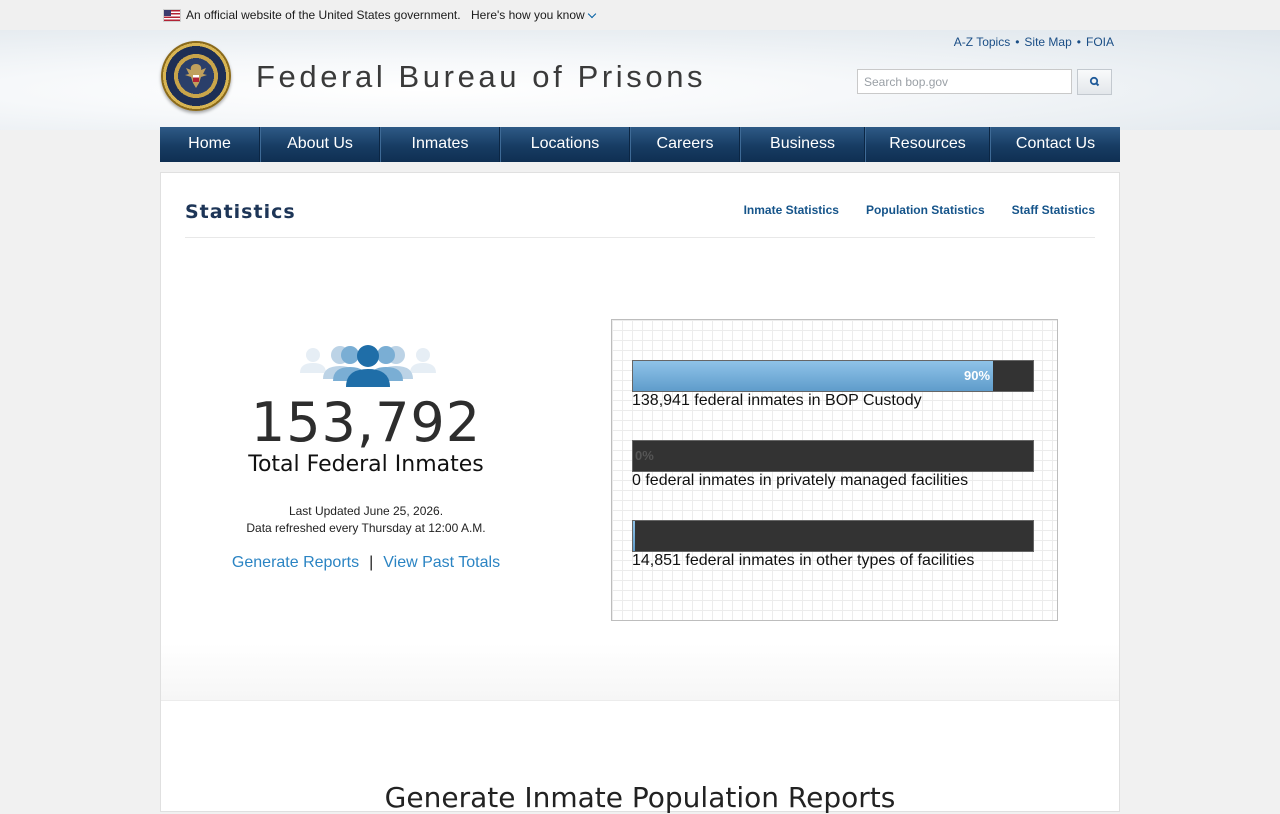  What do you see at coordinates (982, 42) in the screenshot?
I see `az-topics-link: A-Z Topics` at bounding box center [982, 42].